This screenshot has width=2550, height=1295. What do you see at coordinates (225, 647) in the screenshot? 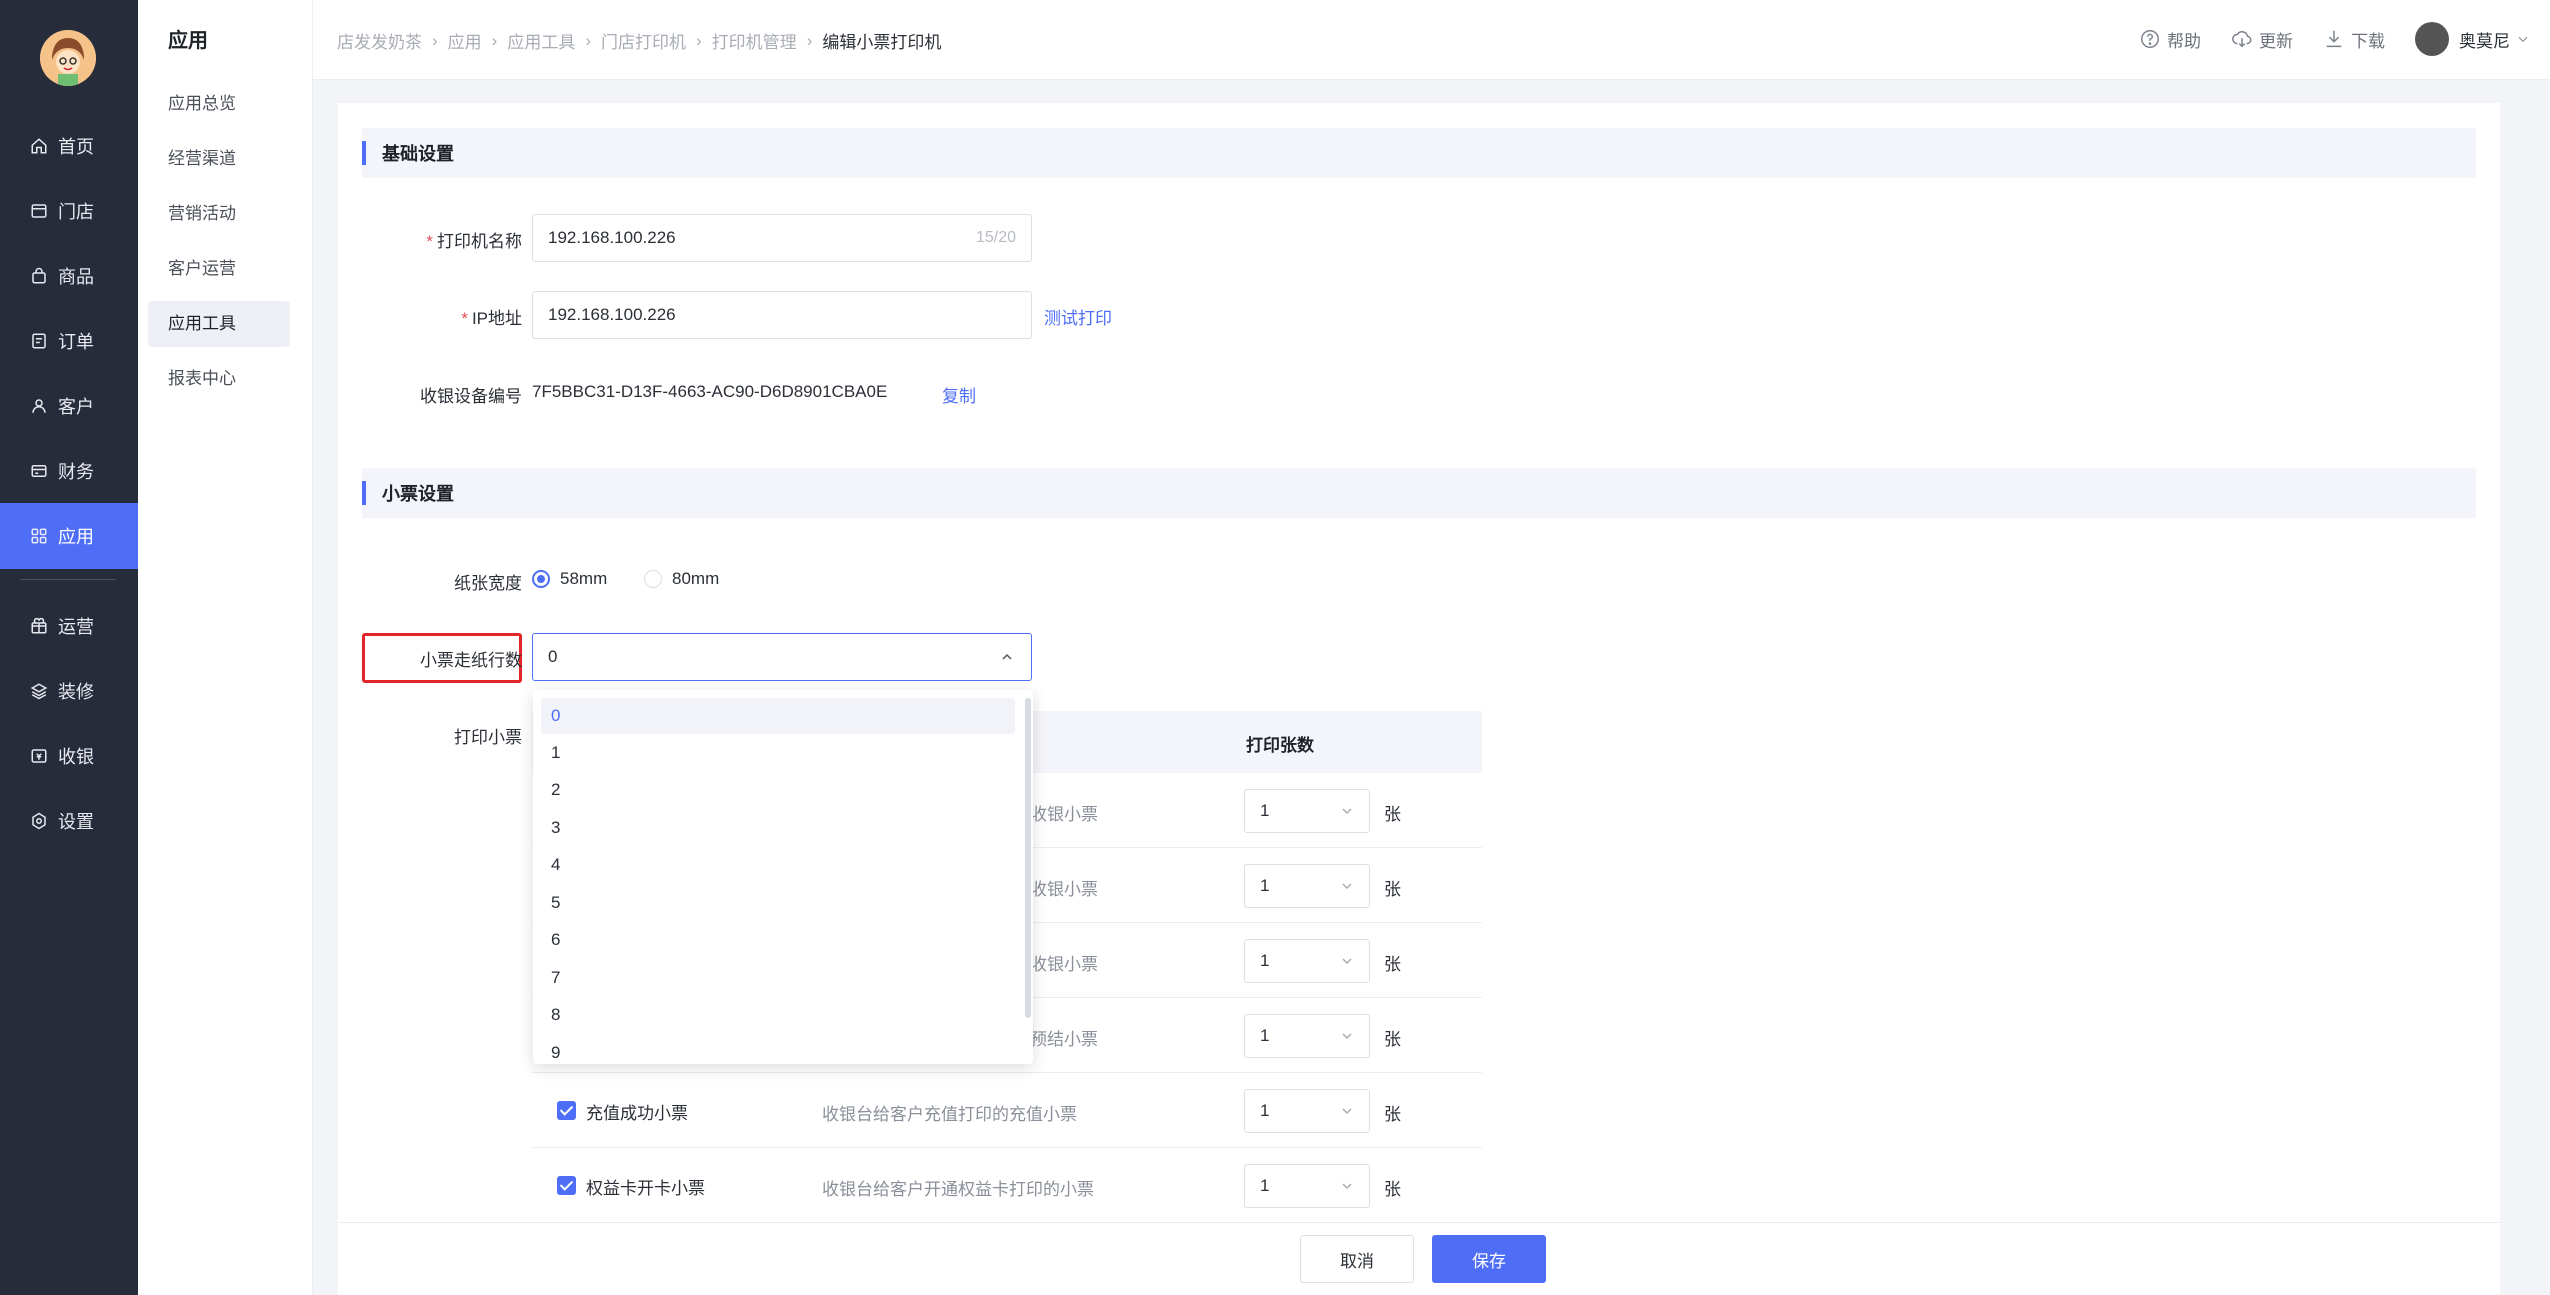
I see `sub-menu: 应用 应用总览 经营渠道 营销活动 客户运营 应用工具 报表中心` at bounding box center [225, 647].